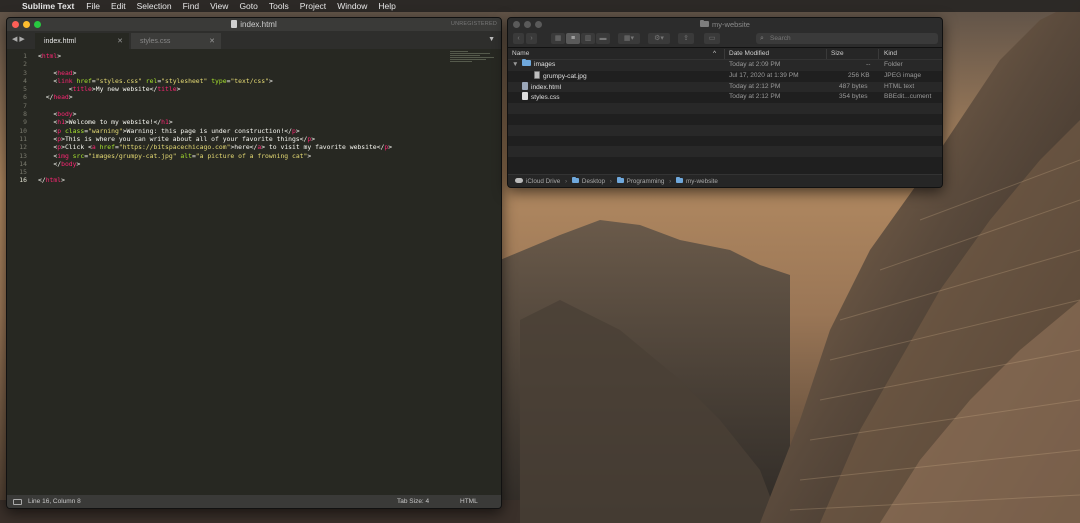 This screenshot has width=1080, height=523. Describe the element at coordinates (54, 501) in the screenshot. I see `cursor-position: Line 16, Column 8` at that location.